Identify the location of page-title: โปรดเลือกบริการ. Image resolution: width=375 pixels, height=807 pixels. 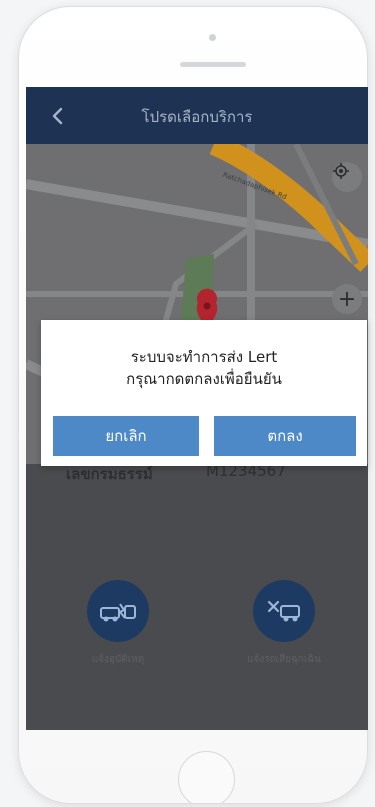
(197, 117).